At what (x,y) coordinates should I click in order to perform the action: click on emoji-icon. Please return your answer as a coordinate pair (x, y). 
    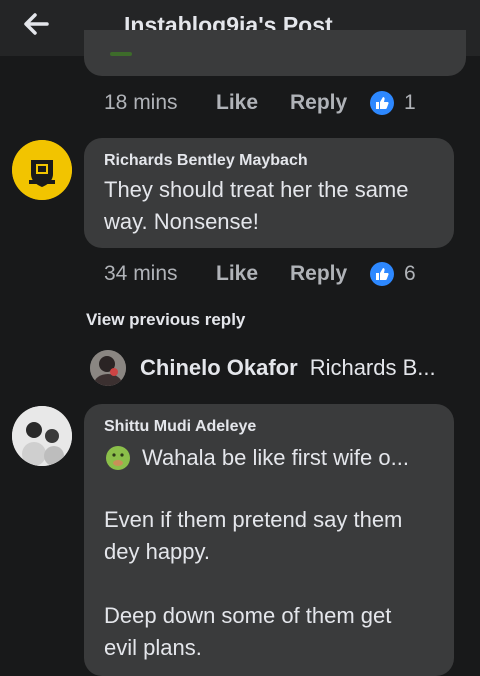
    Looking at the image, I should click on (118, 458).